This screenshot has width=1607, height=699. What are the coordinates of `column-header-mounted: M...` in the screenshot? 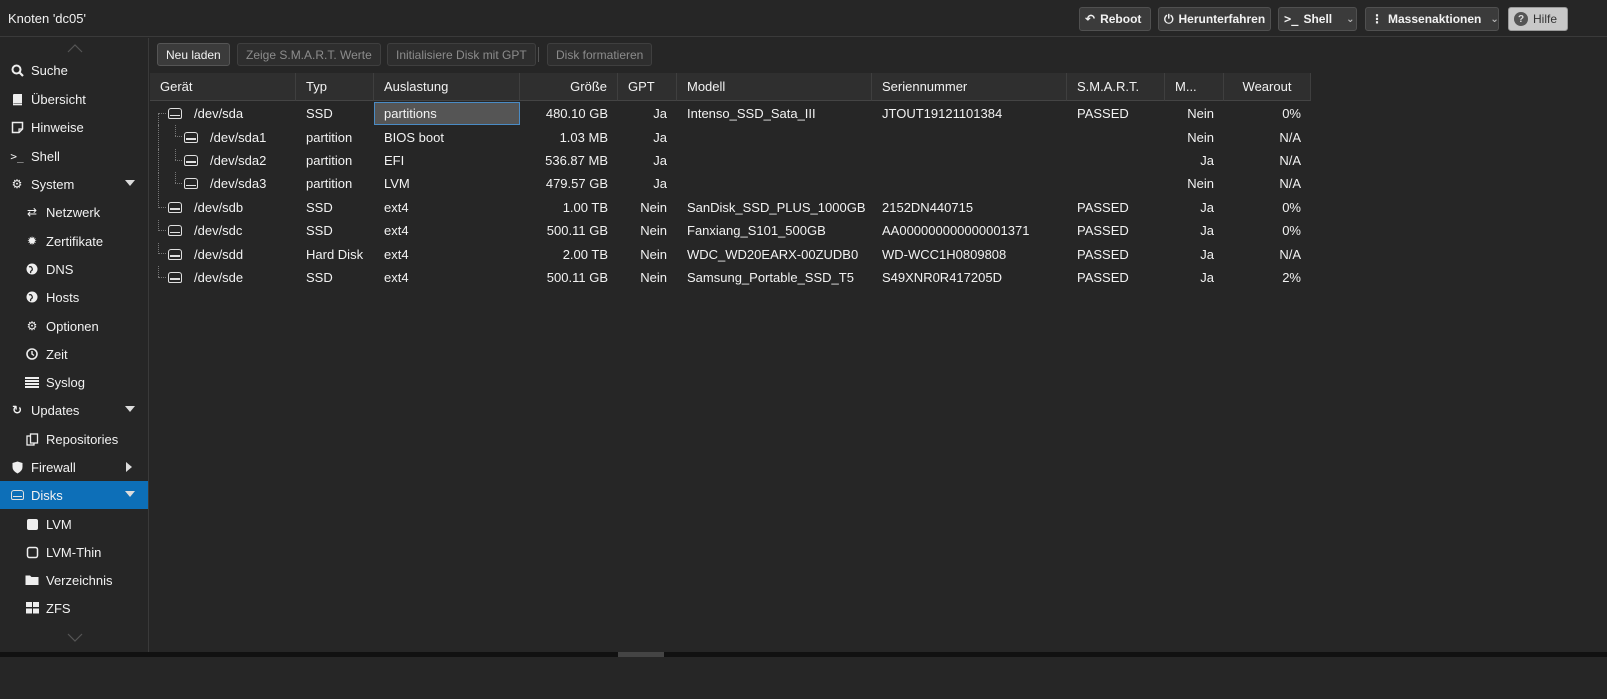 It's located at (1194, 87).